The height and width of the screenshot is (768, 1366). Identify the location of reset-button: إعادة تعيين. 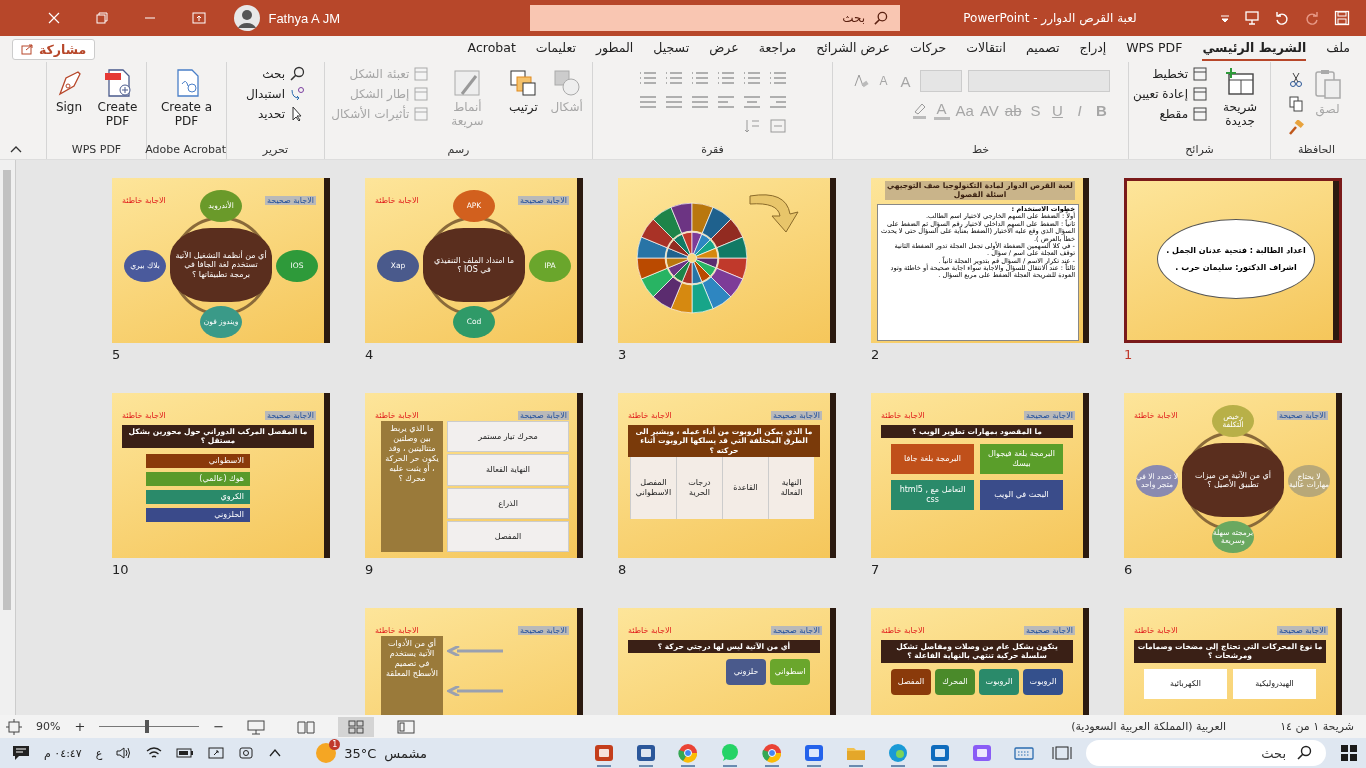
(1171, 94).